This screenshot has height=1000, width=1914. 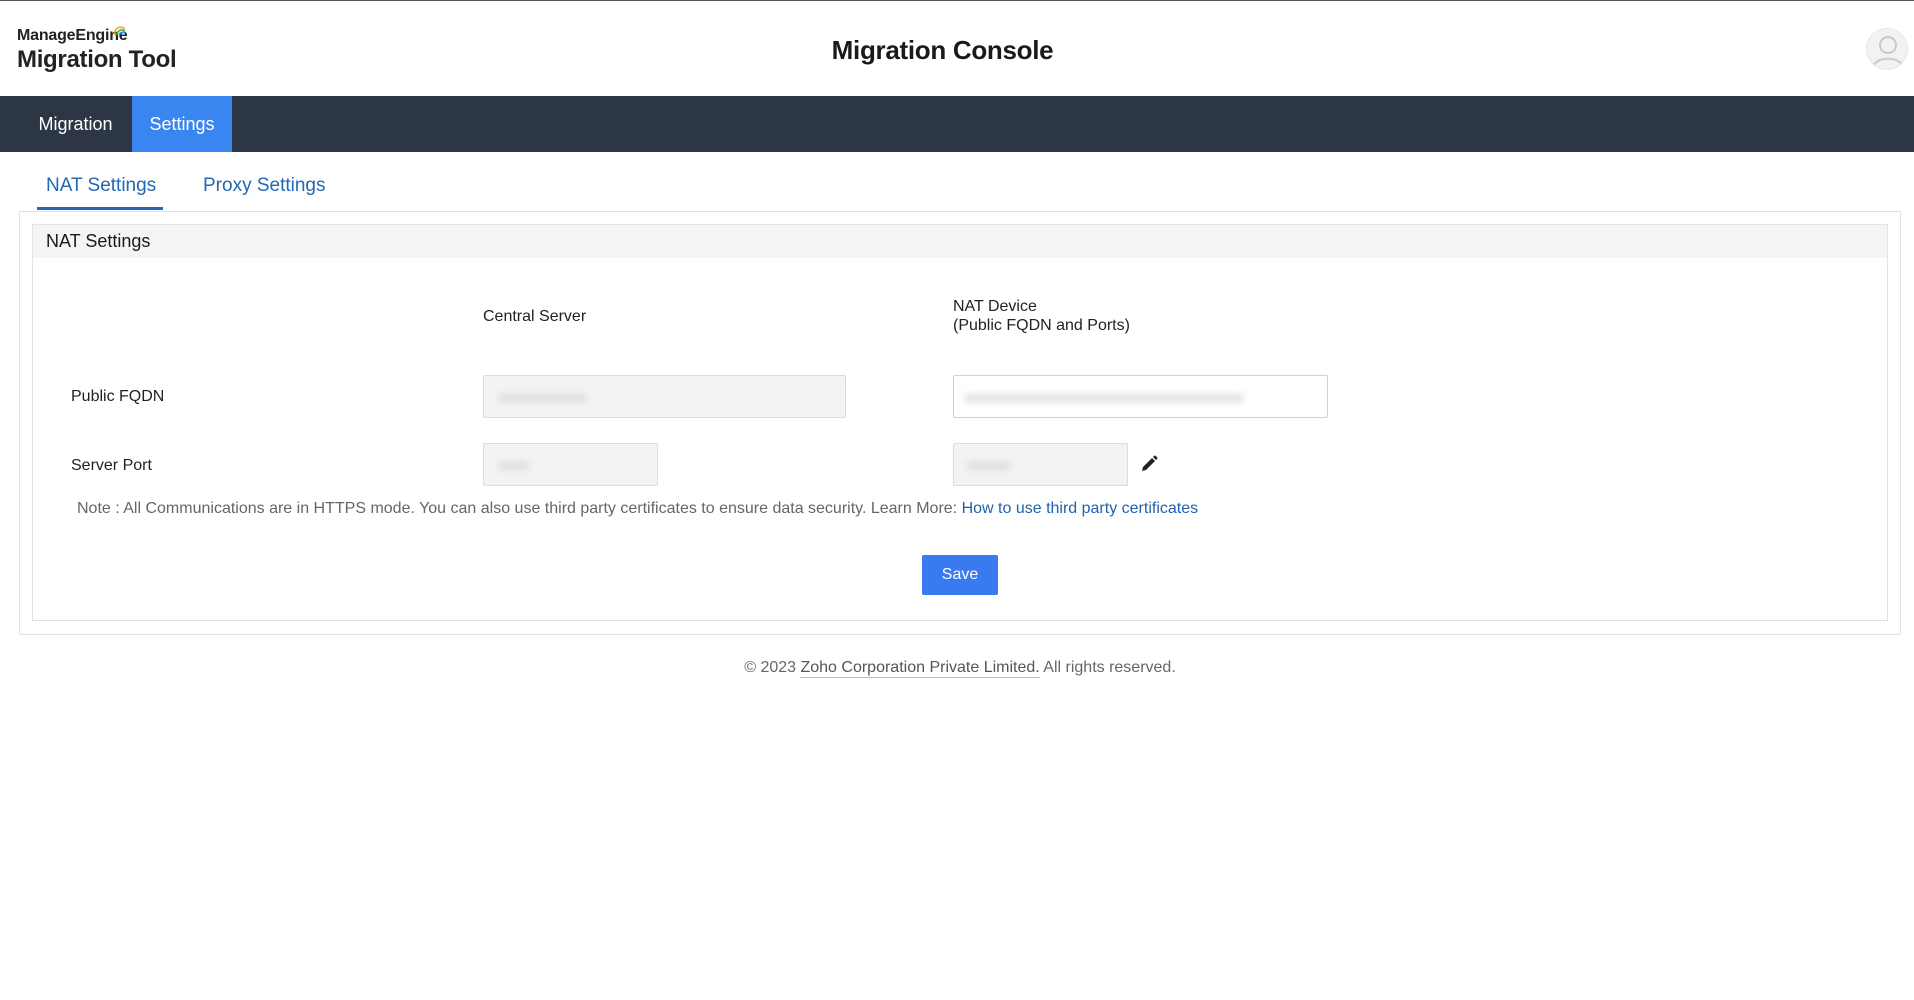 What do you see at coordinates (1109, 667) in the screenshot?
I see `rights-text: All rights reserved.` at bounding box center [1109, 667].